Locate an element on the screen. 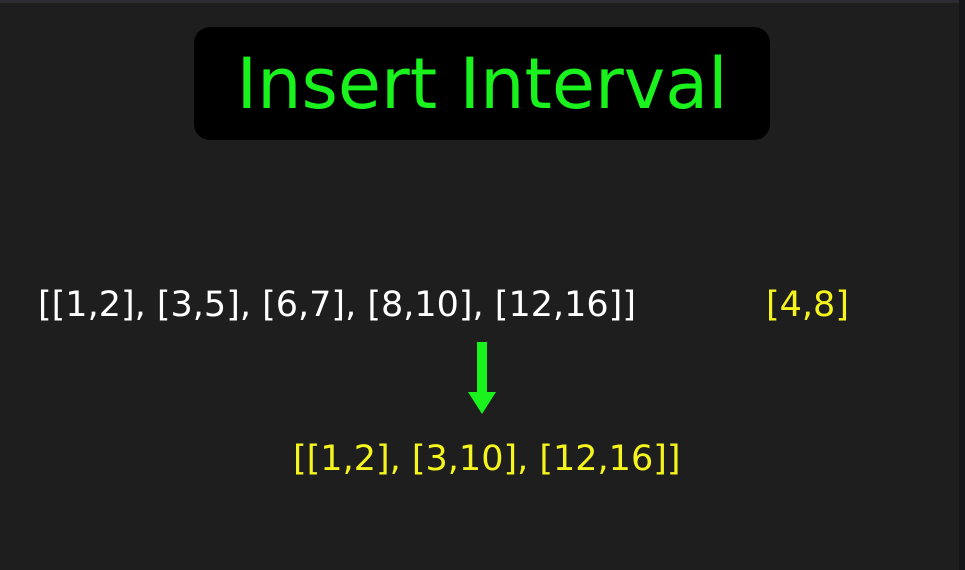  new-interval: [4,8] is located at coordinates (807, 305).